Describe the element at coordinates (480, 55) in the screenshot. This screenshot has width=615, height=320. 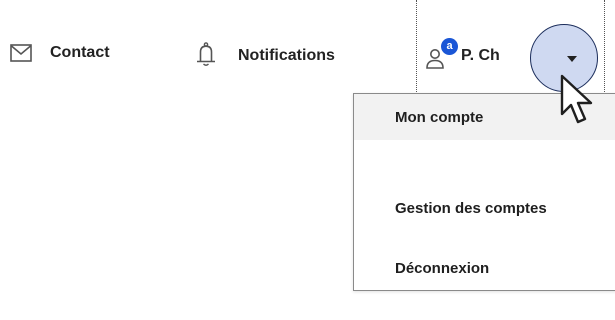
I see `user-name: P. Ch` at that location.